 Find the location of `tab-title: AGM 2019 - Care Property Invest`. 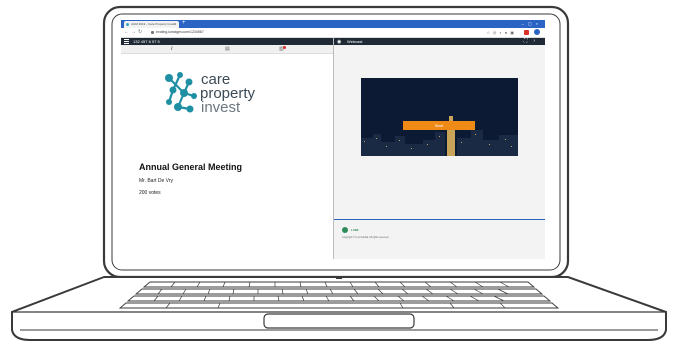

tab-title: AGM 2019 - Care Property Invest is located at coordinates (153, 24).